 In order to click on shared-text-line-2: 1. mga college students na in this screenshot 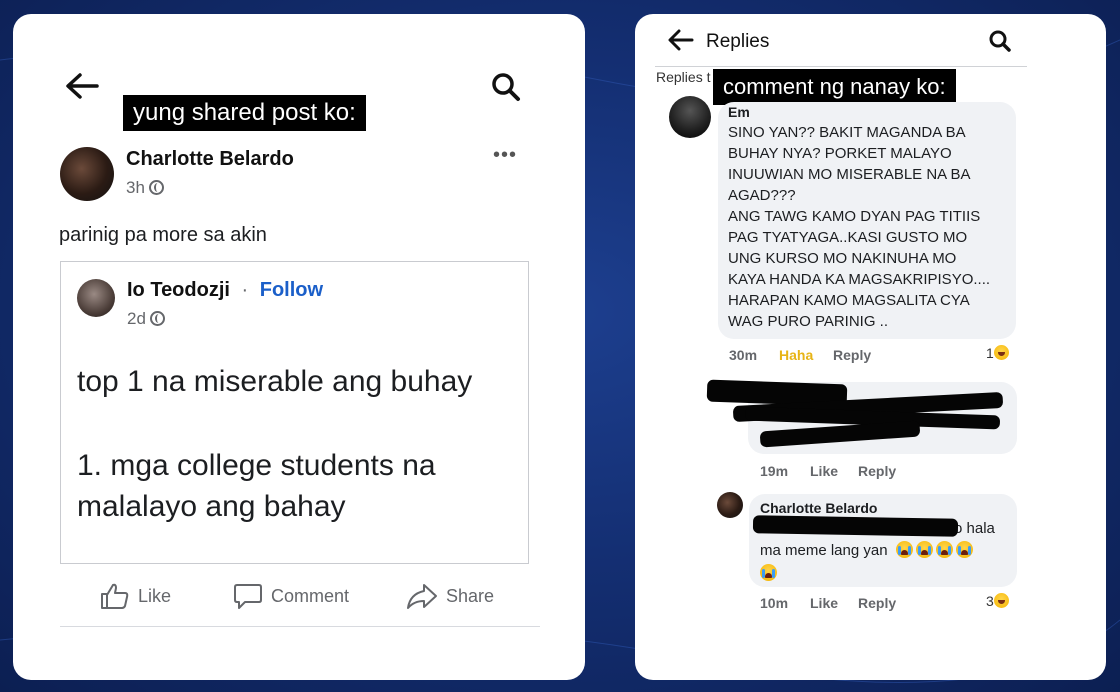, I will do `click(256, 465)`.